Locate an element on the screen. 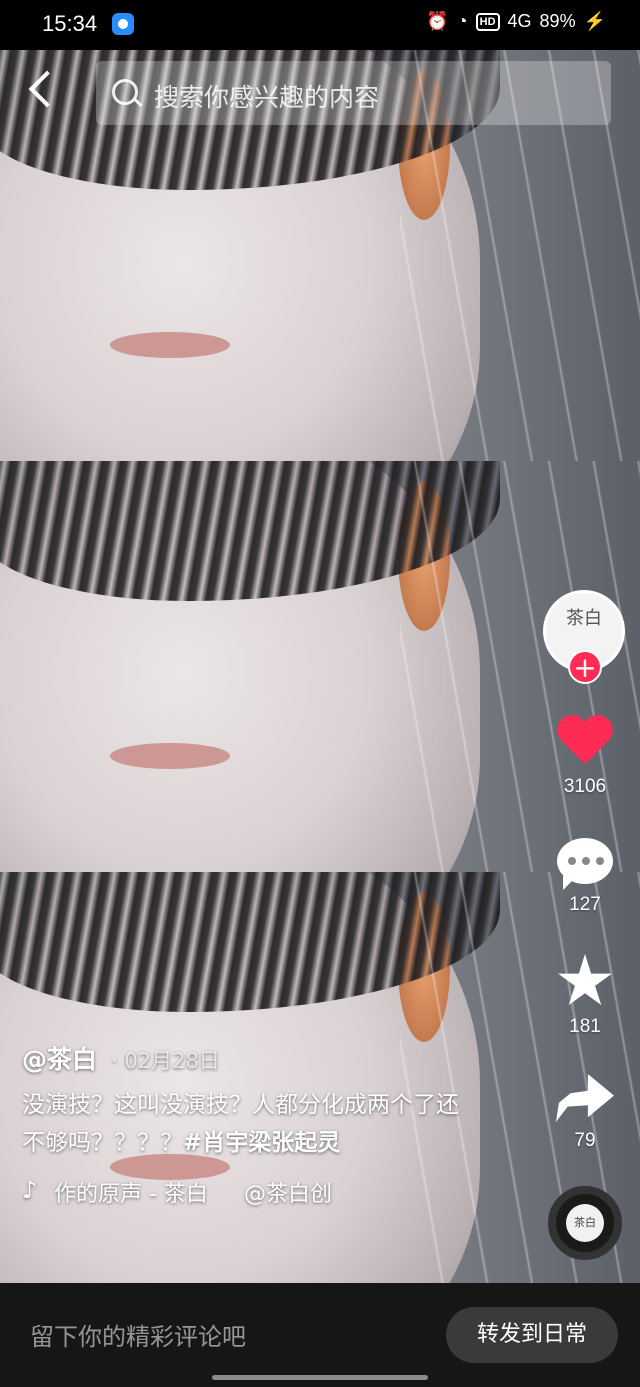 This screenshot has height=1387, width=640. hashtag-link: #肖宇梁张起灵 is located at coordinates (261, 1143).